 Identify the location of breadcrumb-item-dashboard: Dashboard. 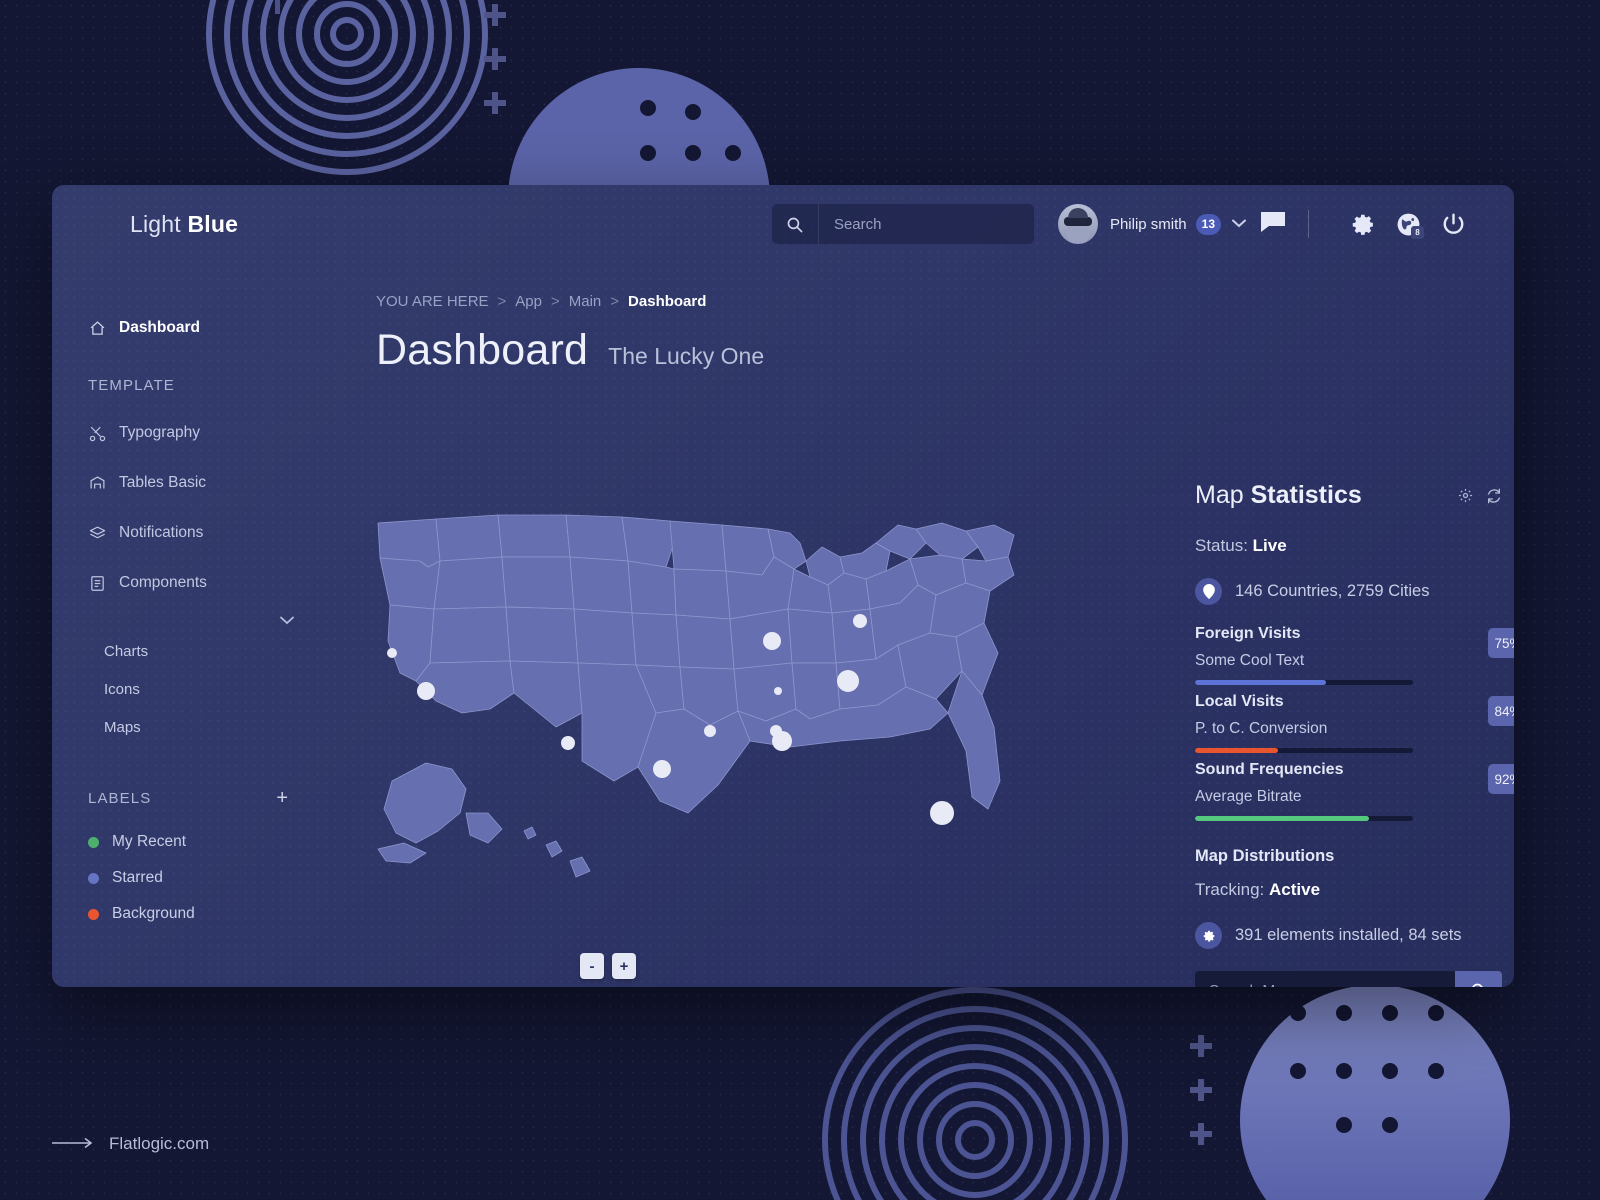
(667, 301).